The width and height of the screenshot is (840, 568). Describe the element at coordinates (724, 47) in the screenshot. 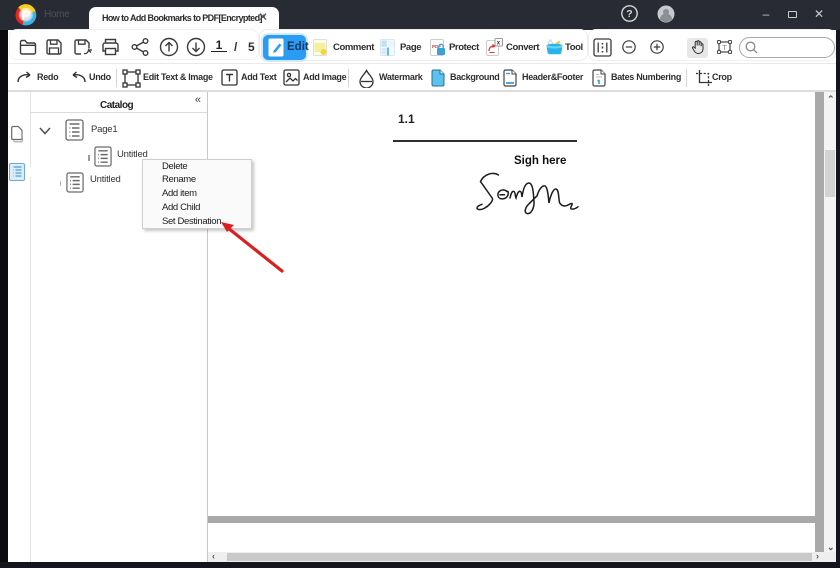

I see `svg-text: T` at that location.